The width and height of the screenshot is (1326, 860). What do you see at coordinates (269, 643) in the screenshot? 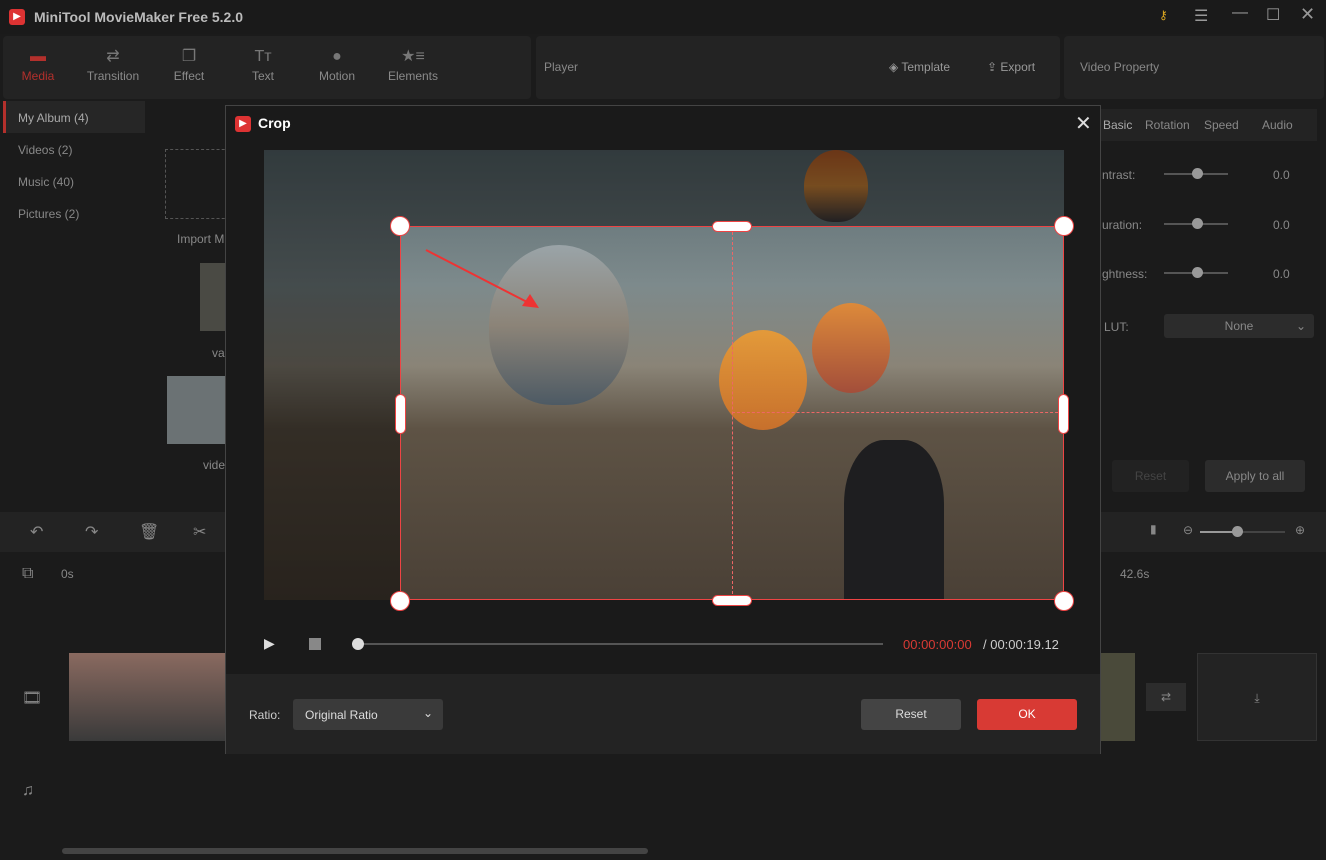
I see `play-icon: ▶` at bounding box center [269, 643].